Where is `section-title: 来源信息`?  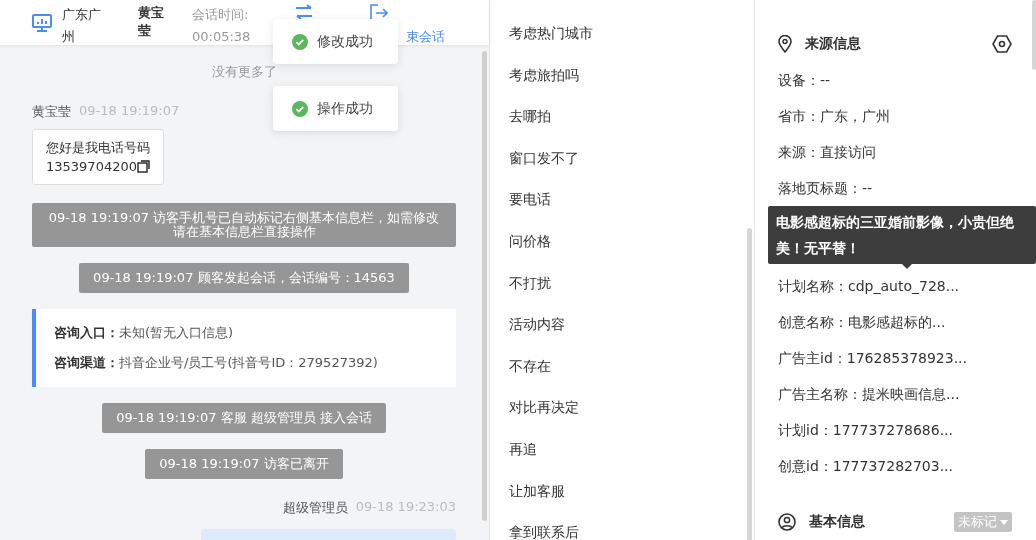
section-title: 来源信息 is located at coordinates (833, 44).